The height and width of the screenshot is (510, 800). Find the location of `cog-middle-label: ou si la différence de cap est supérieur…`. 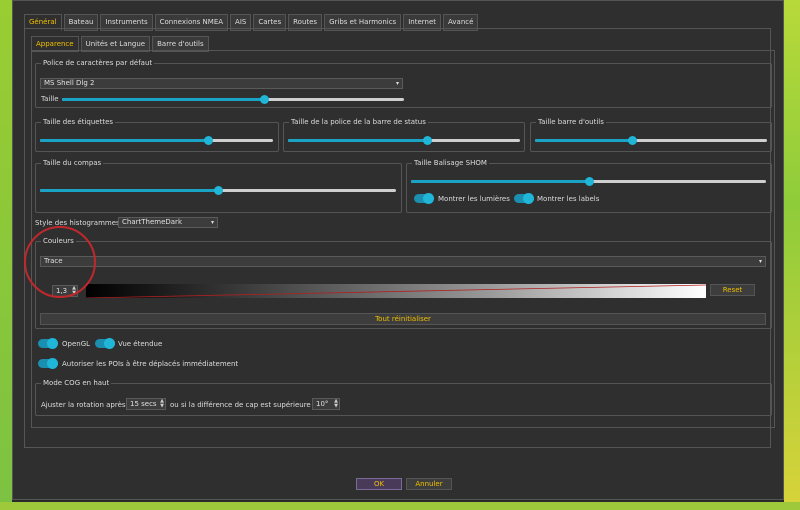

cog-middle-label: ou si la différence de cap est supérieur… is located at coordinates (244, 405).